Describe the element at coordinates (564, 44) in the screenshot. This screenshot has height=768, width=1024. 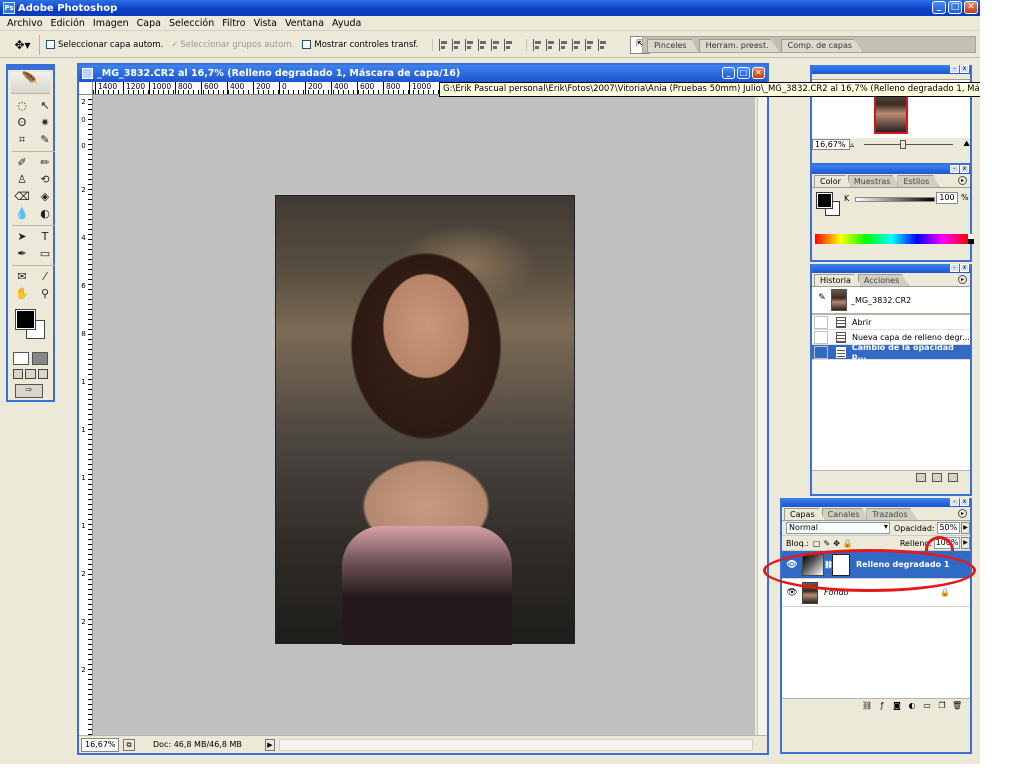
I see `distribute-bottom-icon` at that location.